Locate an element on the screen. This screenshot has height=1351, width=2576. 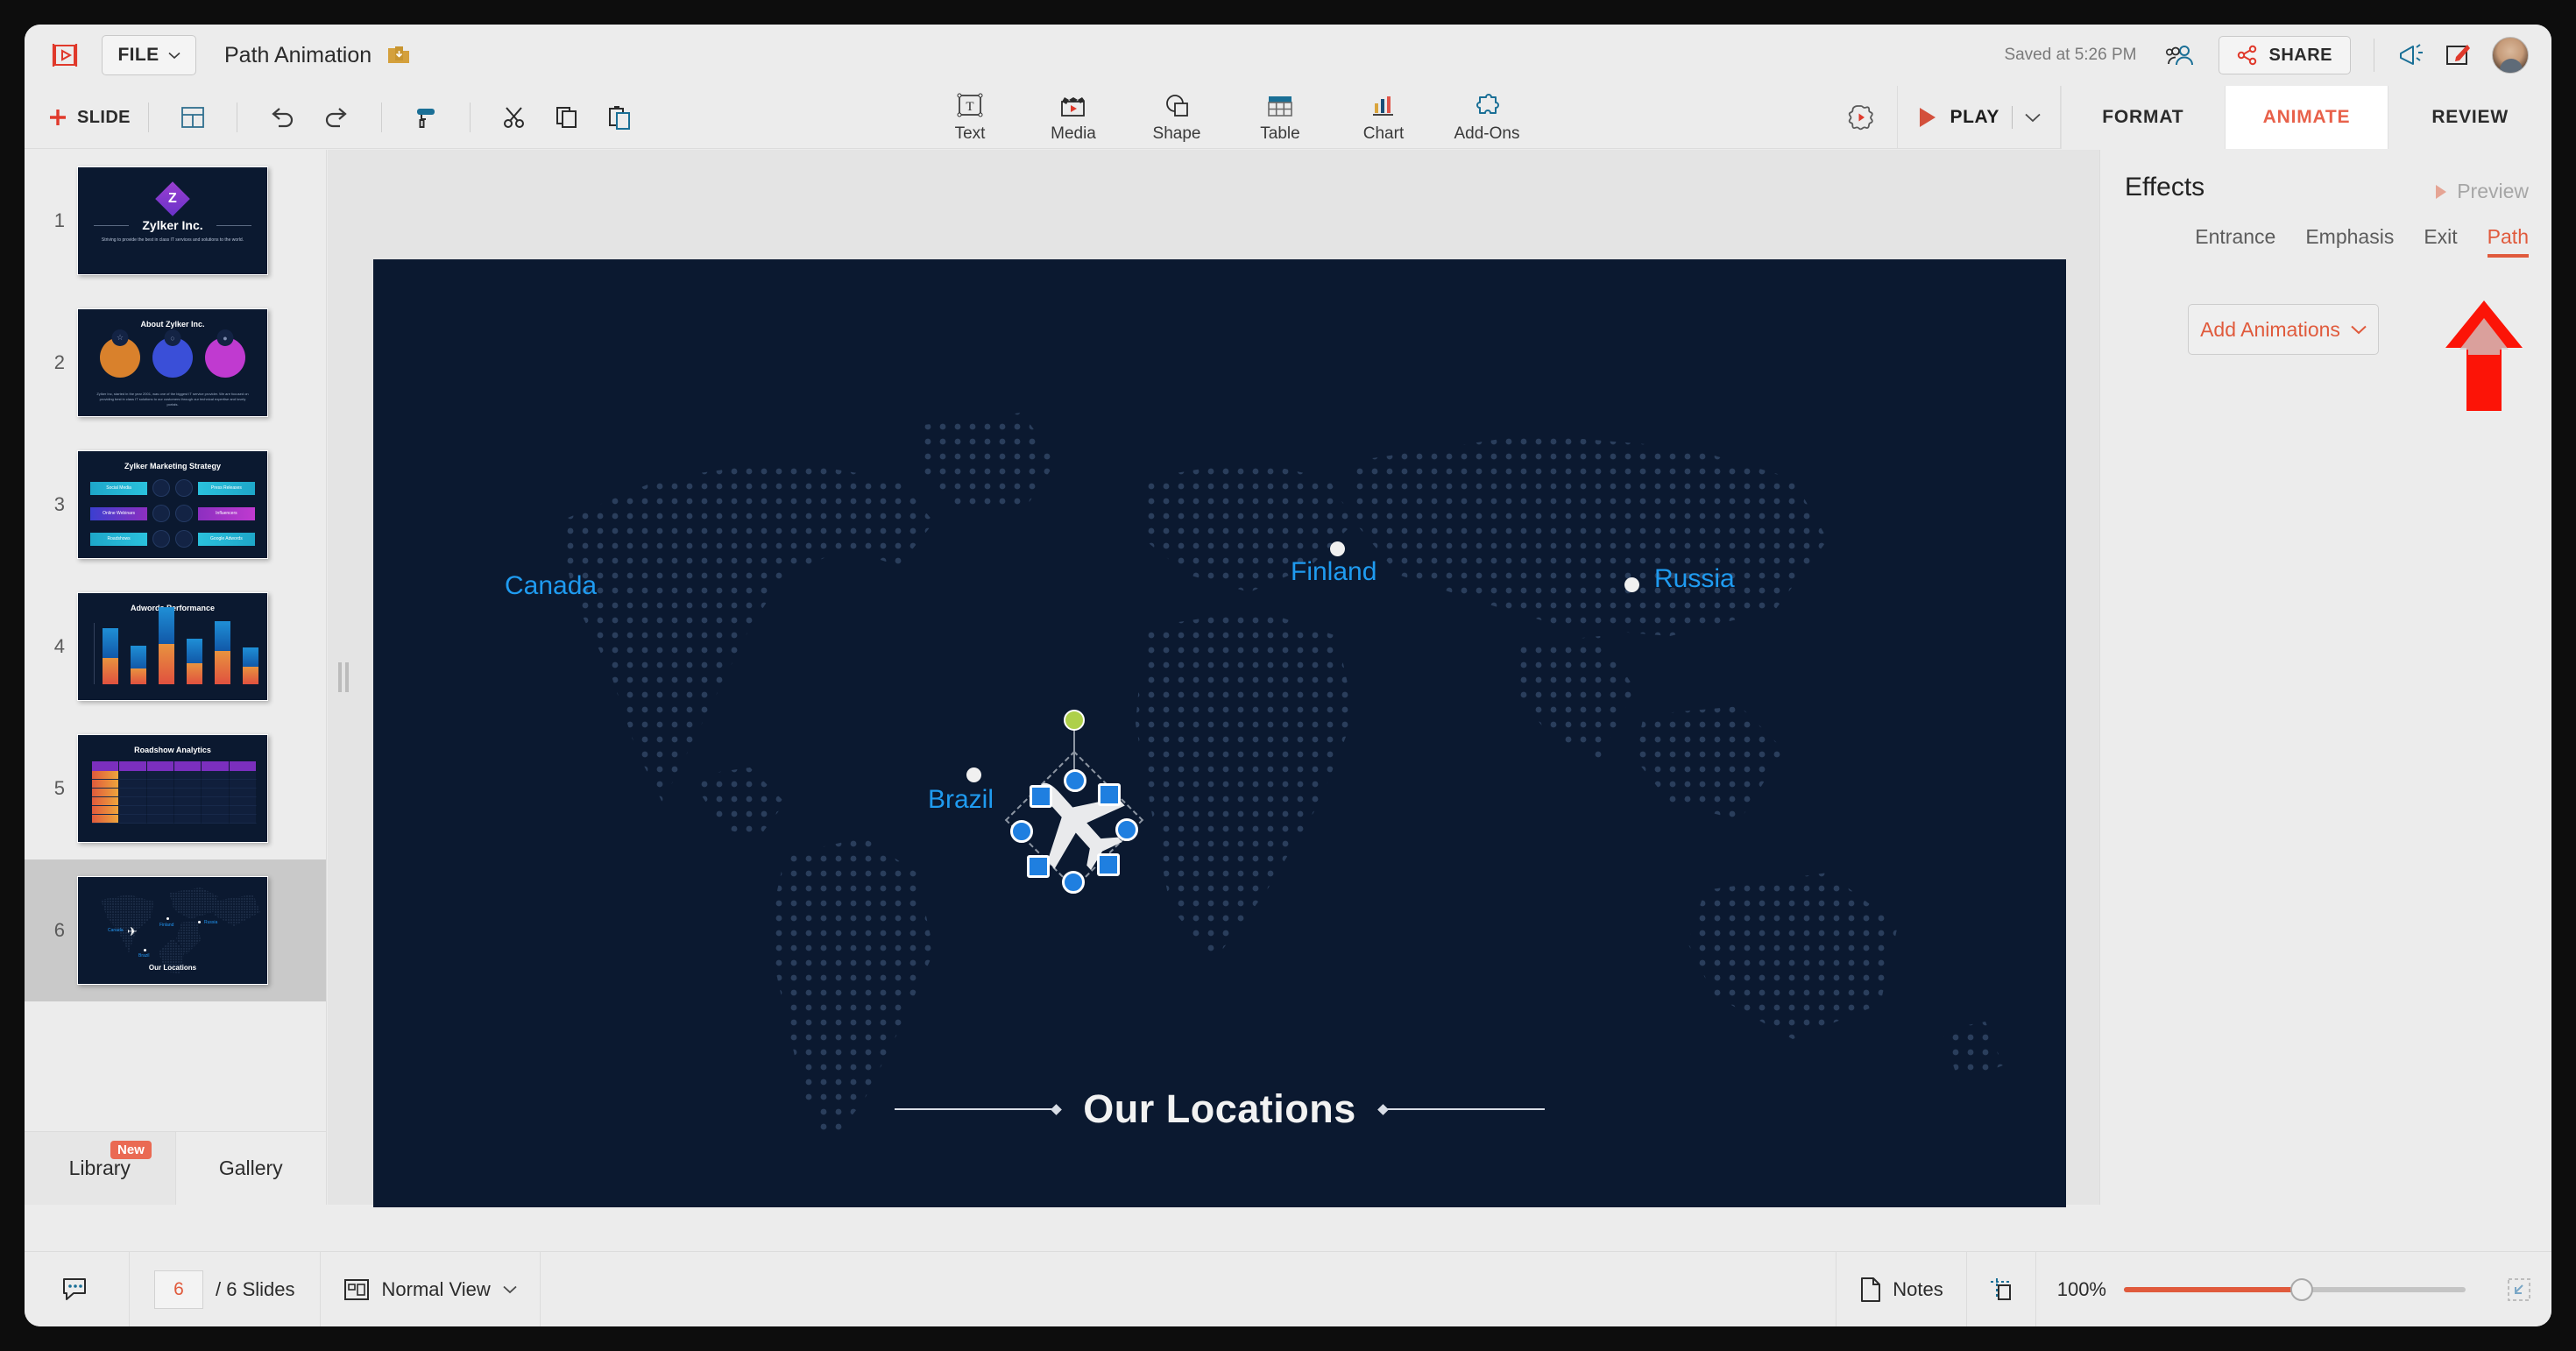
collaborators-icon is located at coordinates (2181, 55).